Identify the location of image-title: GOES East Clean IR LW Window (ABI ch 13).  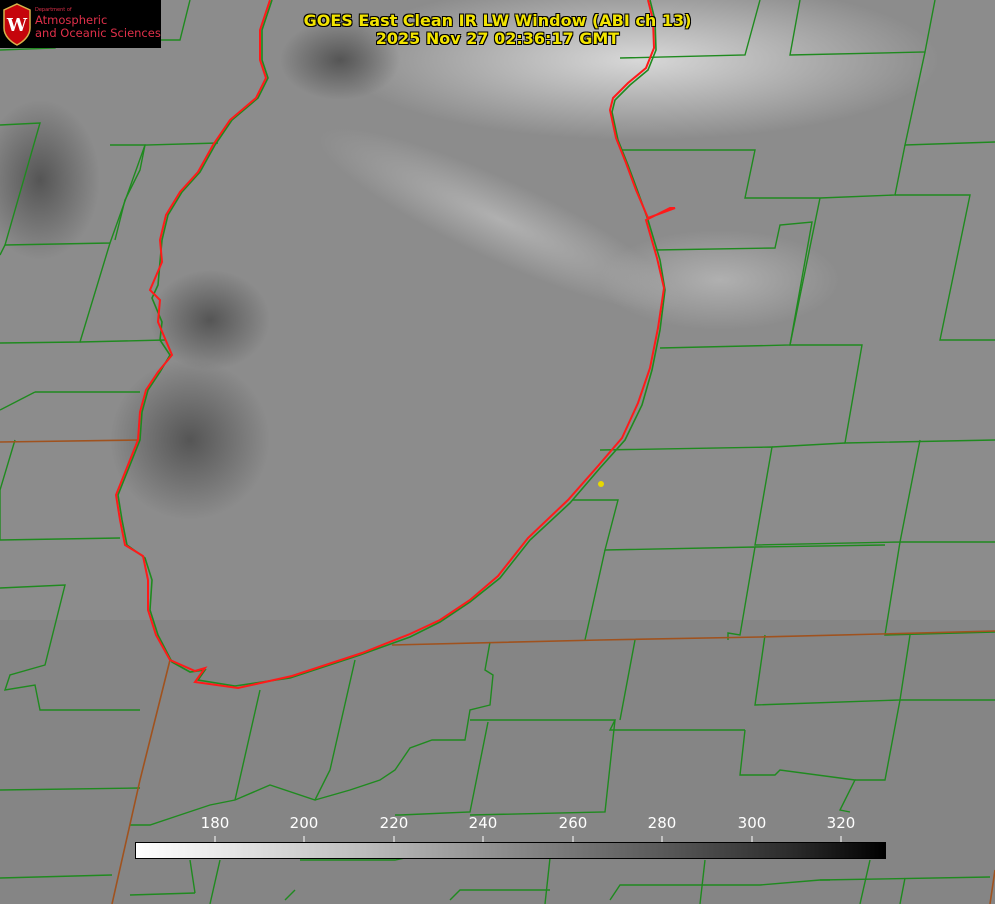
(497, 20).